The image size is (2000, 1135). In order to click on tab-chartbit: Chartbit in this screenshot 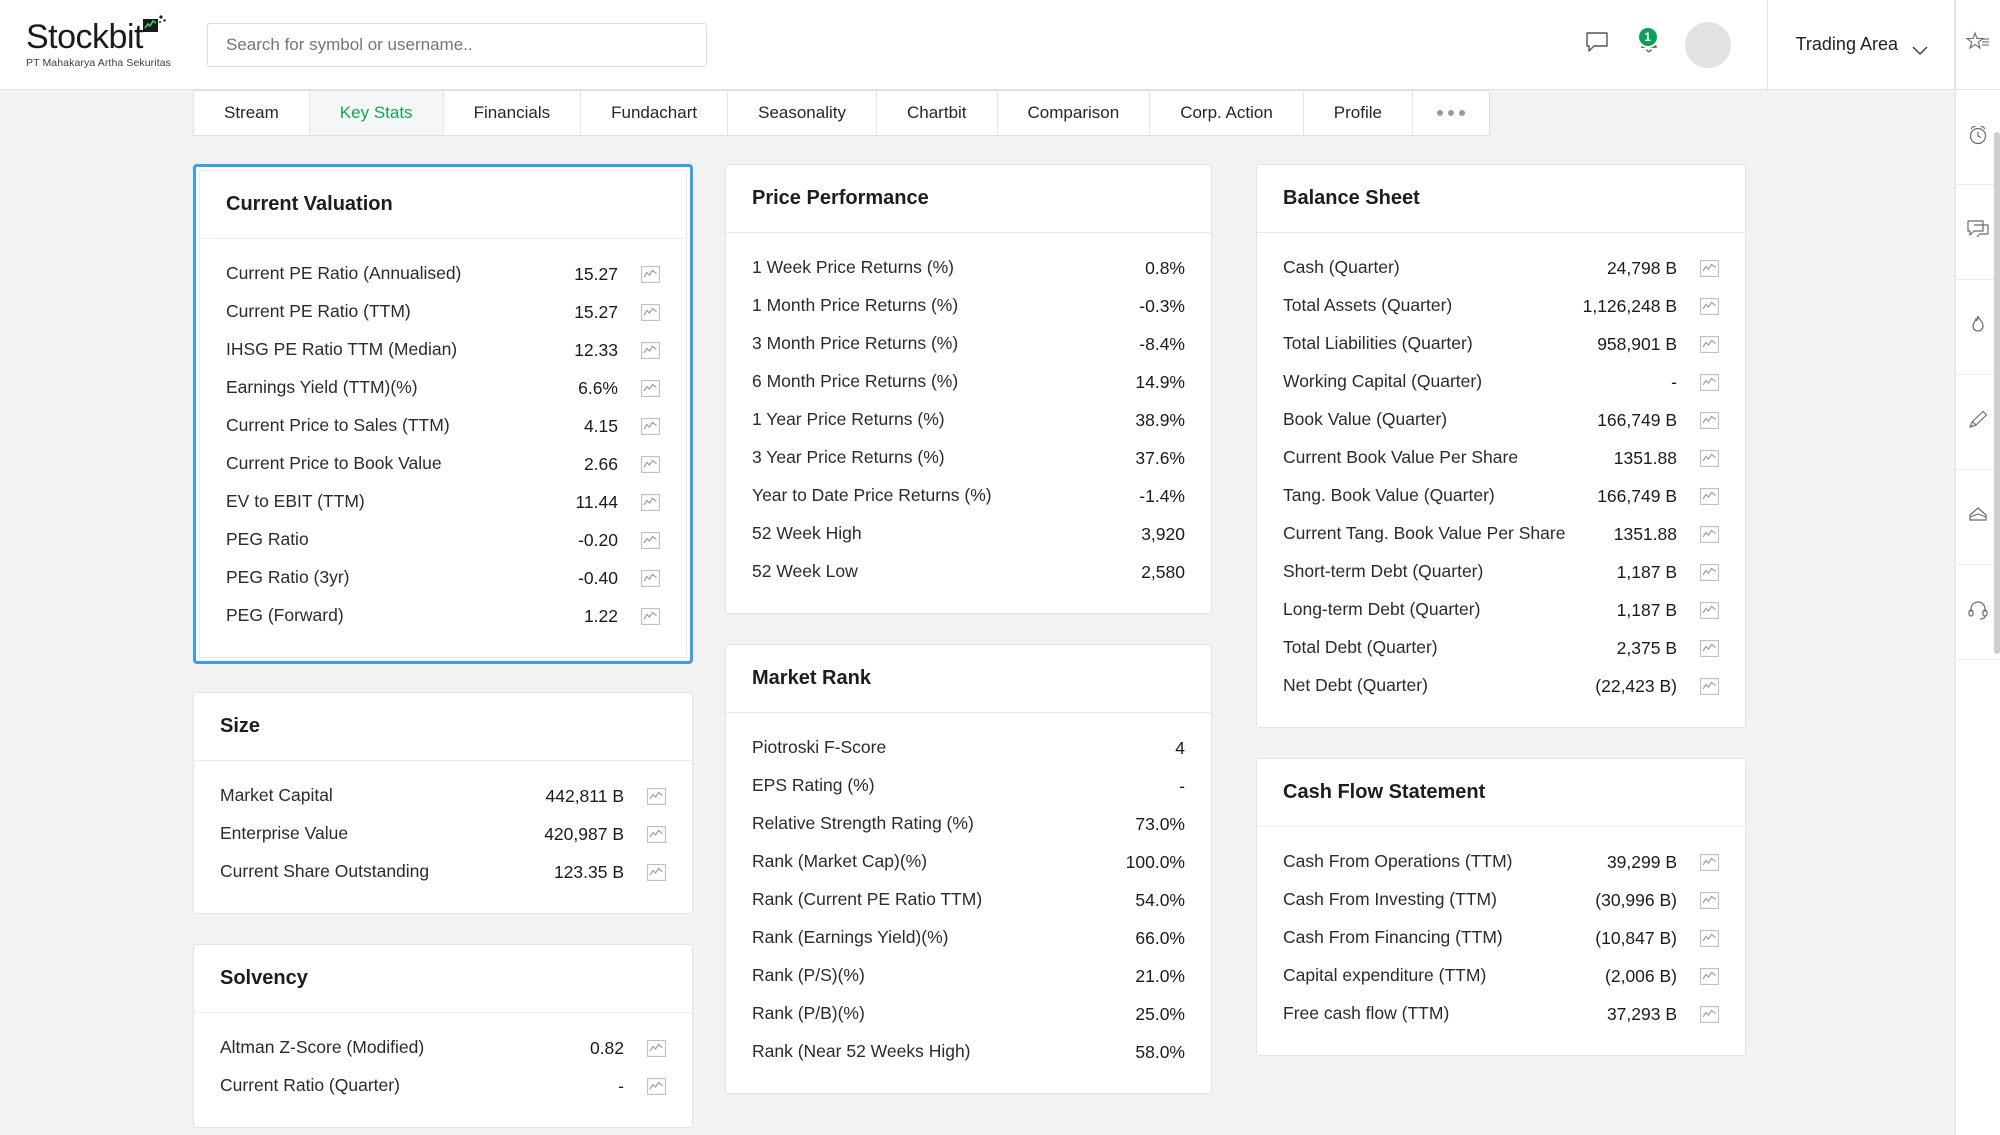, I will do `click(937, 113)`.